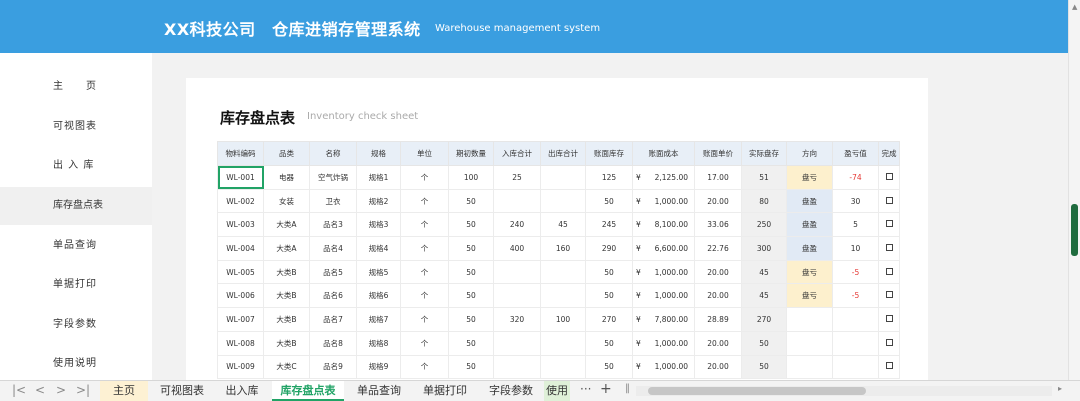 The height and width of the screenshot is (401, 1080). I want to click on cell-name: 品名8, so click(333, 343).